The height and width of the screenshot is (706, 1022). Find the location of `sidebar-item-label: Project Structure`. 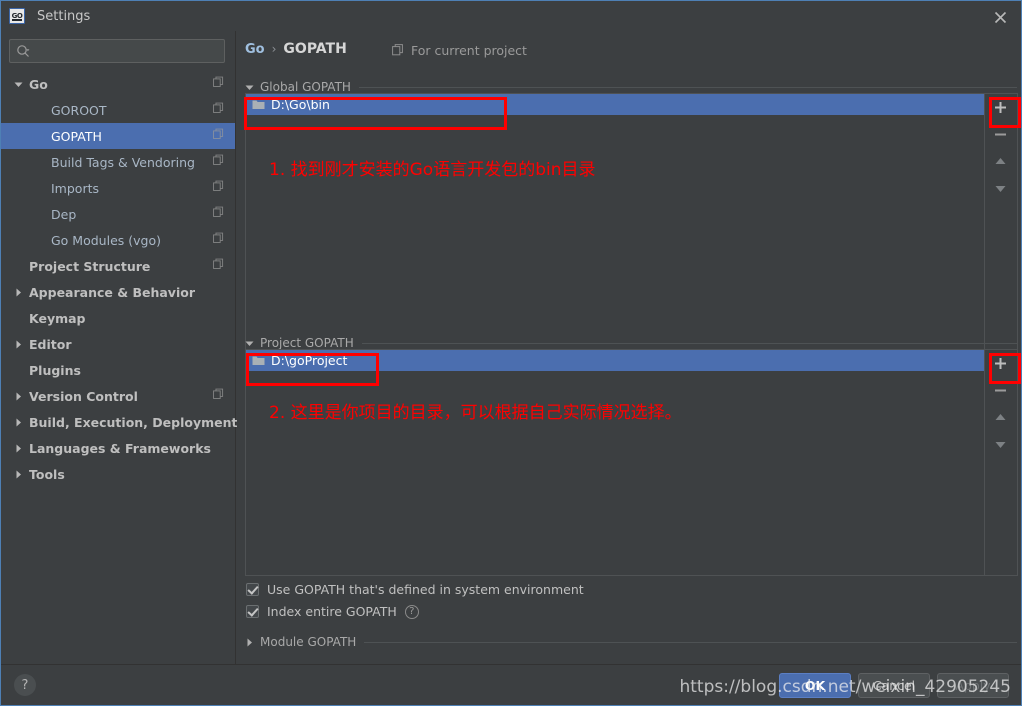

sidebar-item-label: Project Structure is located at coordinates (90, 266).